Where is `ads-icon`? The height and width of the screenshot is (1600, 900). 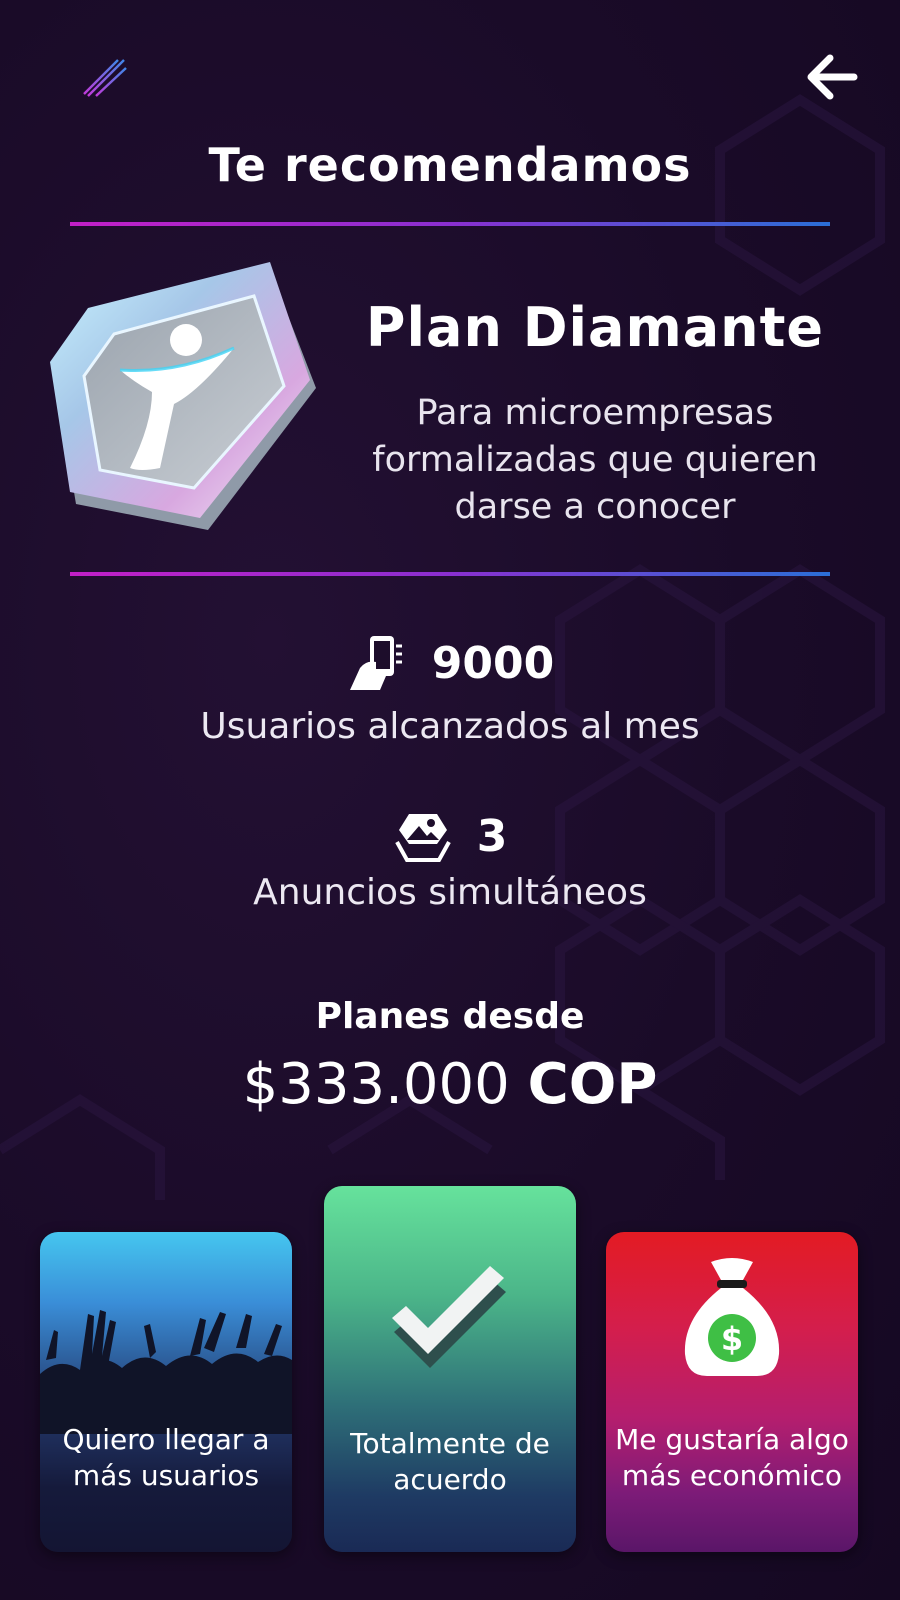 ads-icon is located at coordinates (422, 838).